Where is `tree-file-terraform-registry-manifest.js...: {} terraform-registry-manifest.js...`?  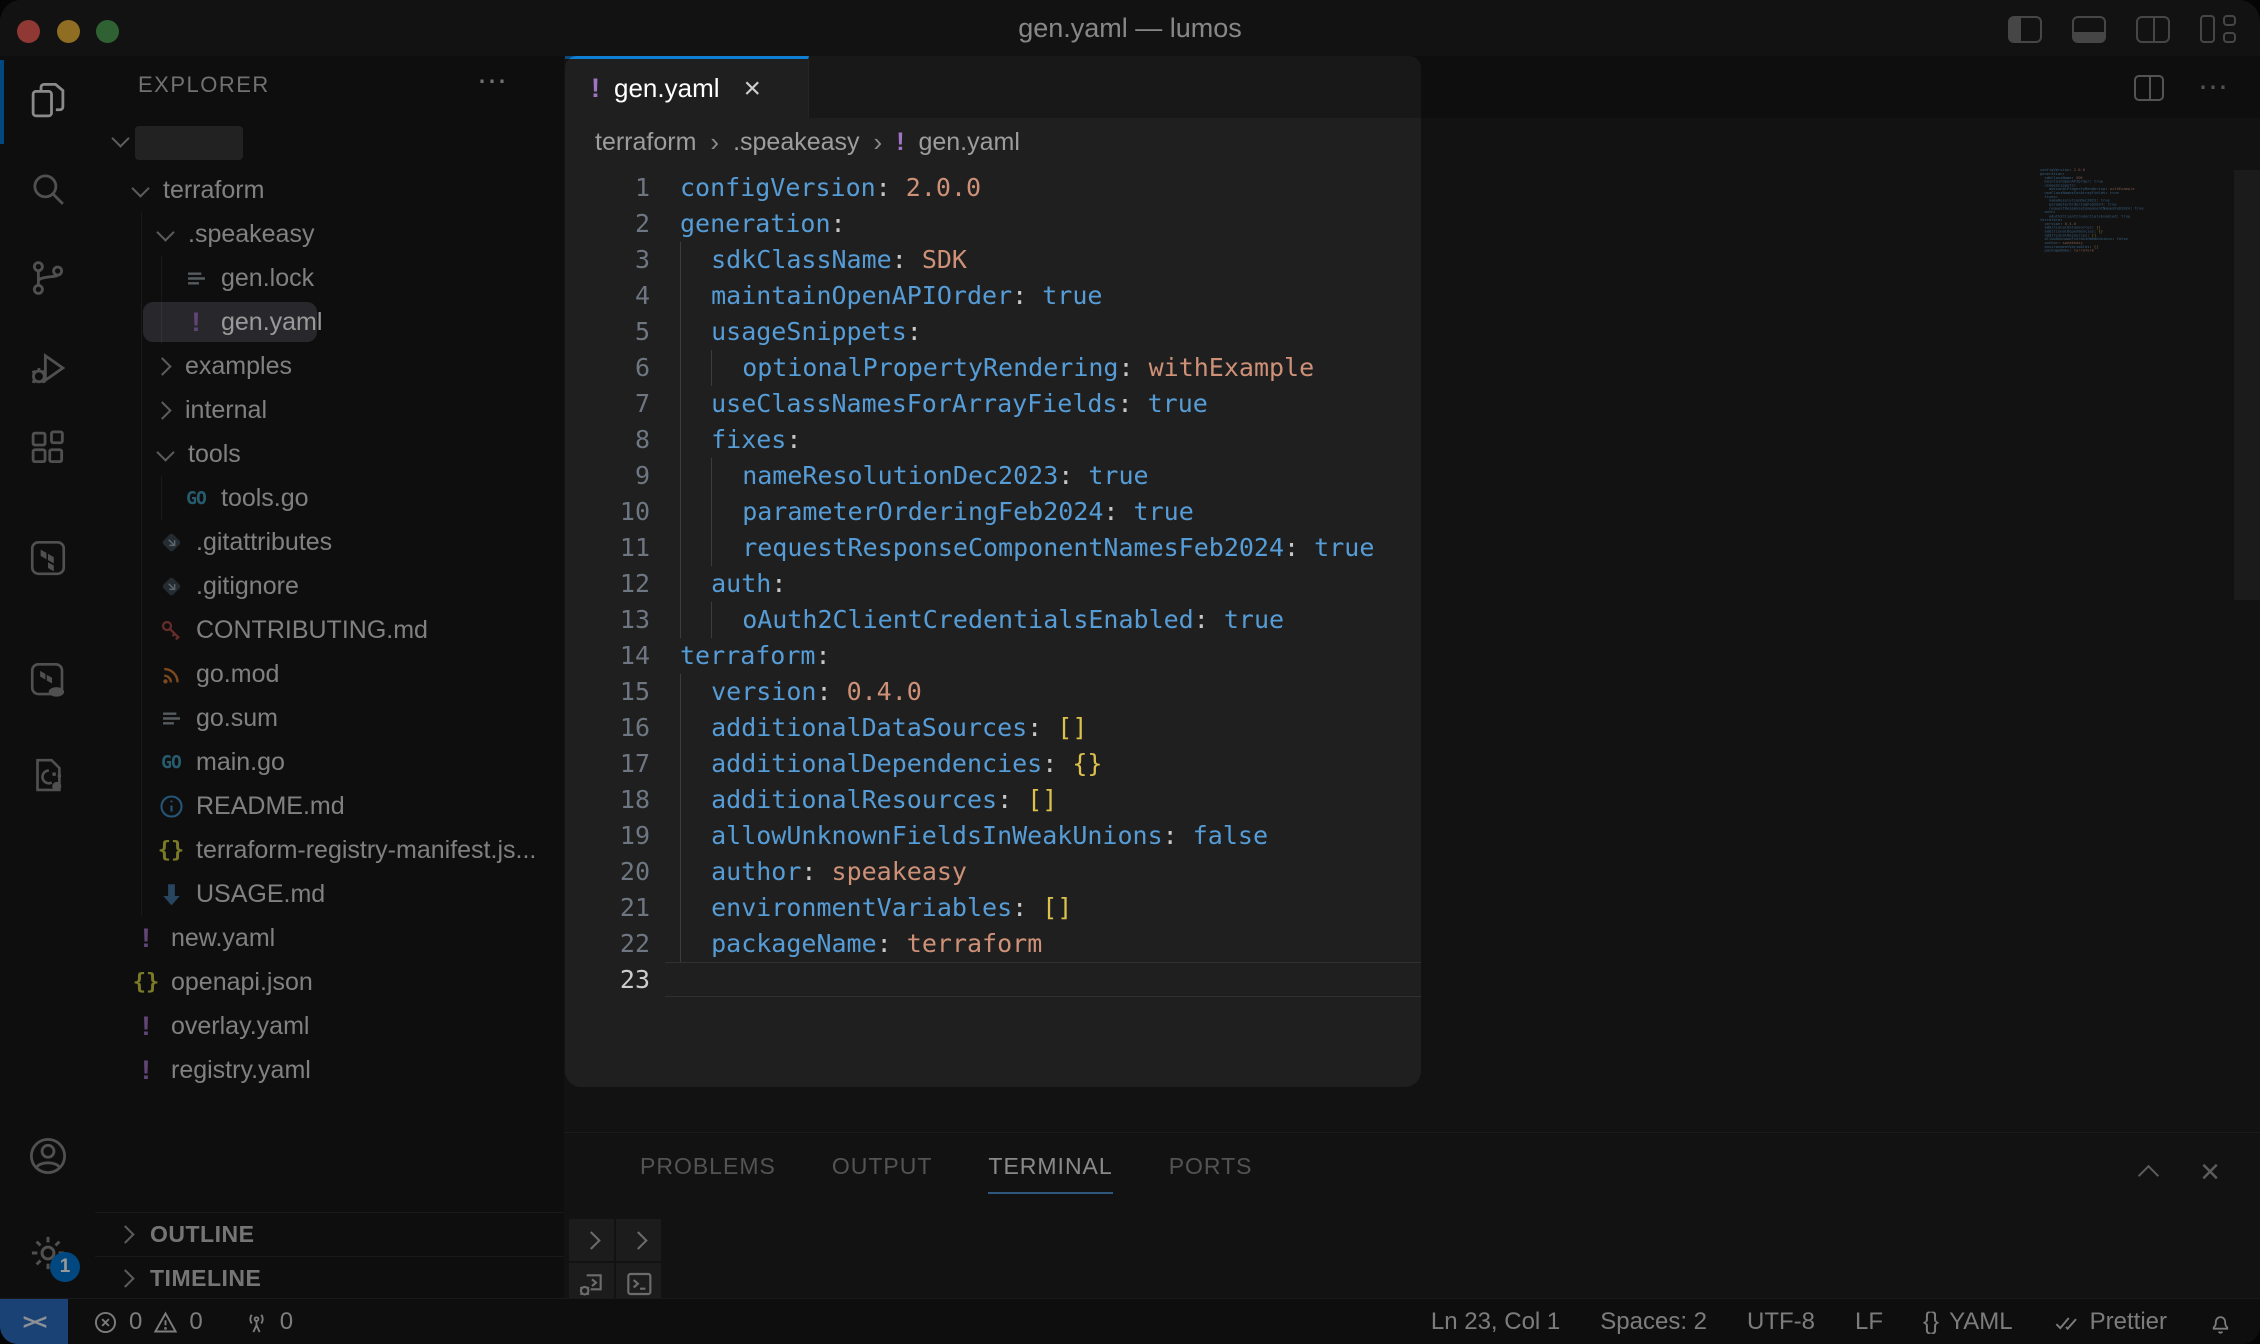
tree-file-terraform-registry-manifest.js...: {} terraform-registry-manifest.js... is located at coordinates (329, 850).